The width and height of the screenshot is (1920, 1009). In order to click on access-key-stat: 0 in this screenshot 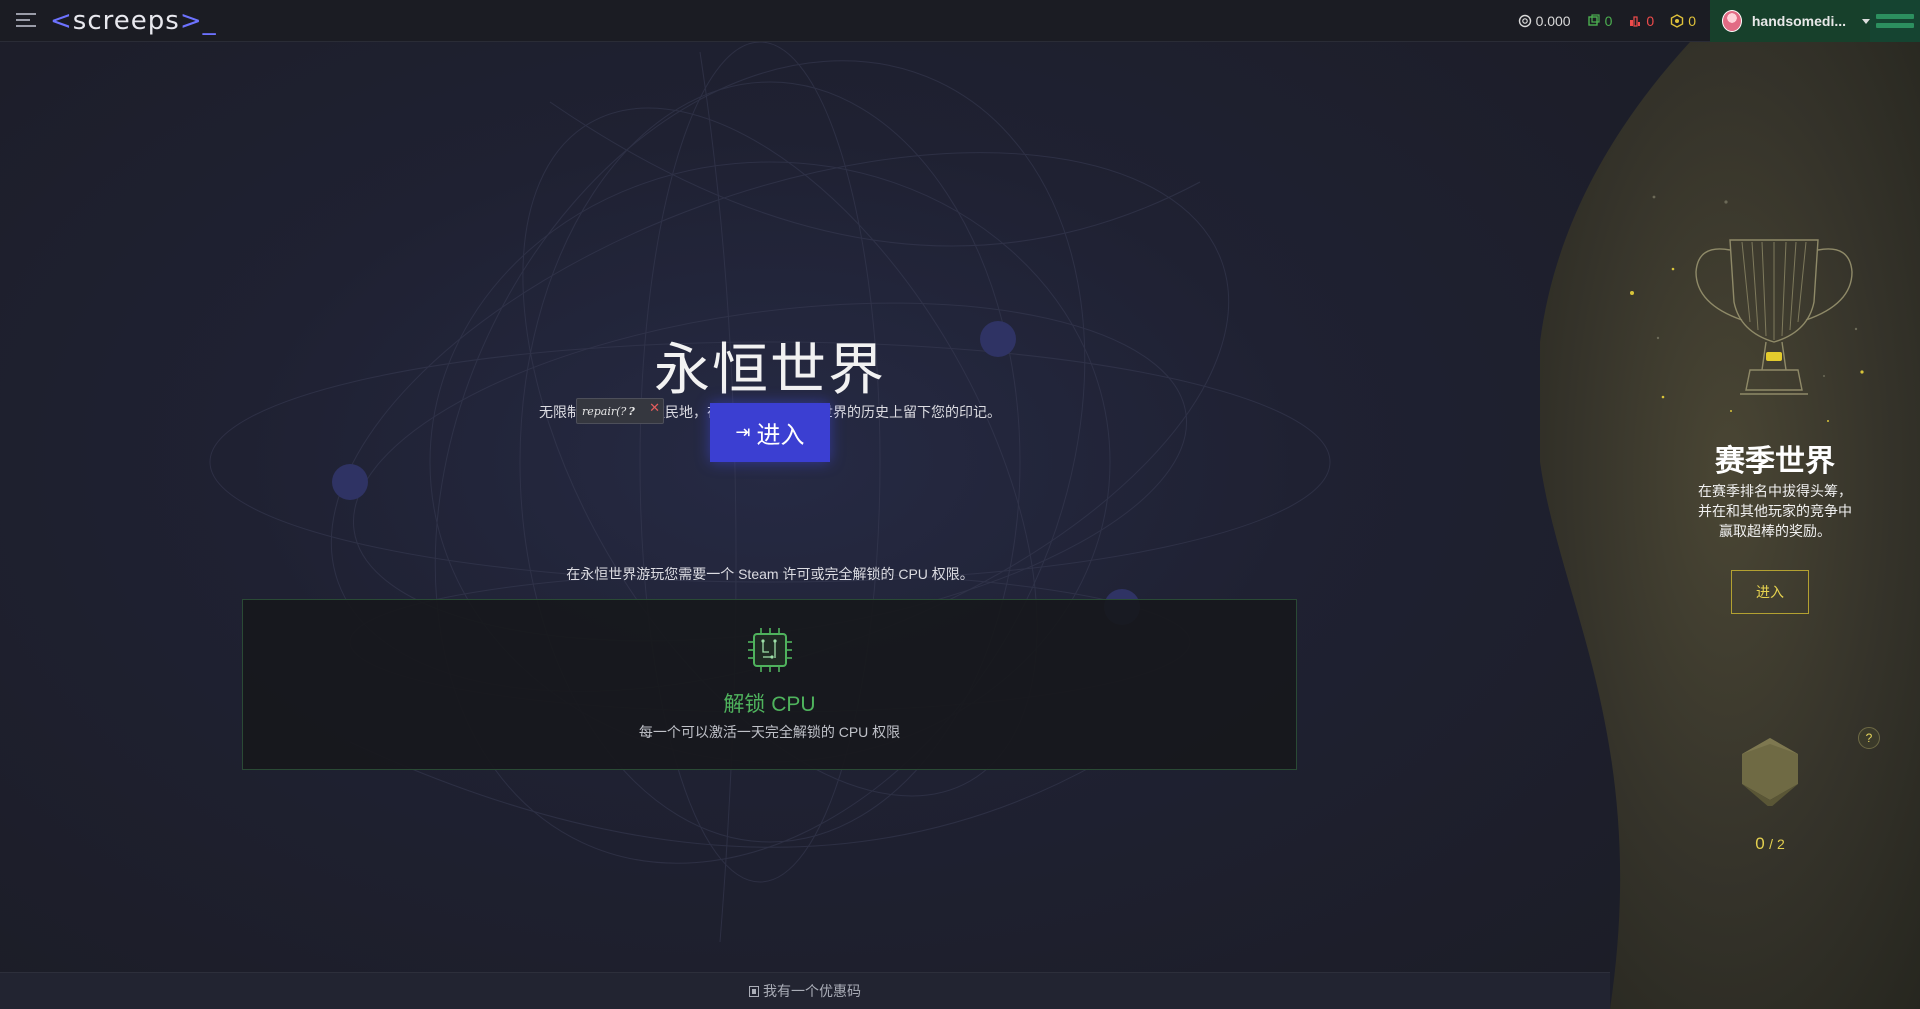, I will do `click(1641, 21)`.